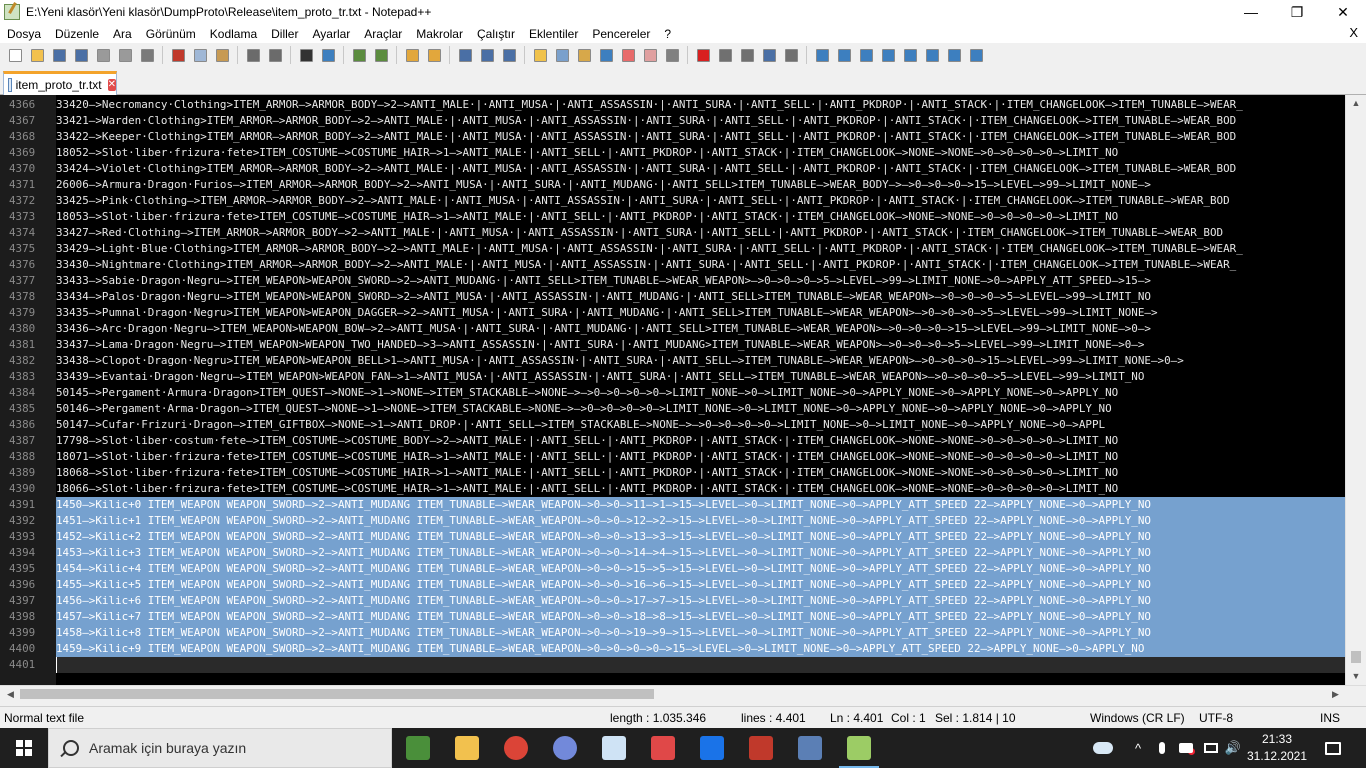 This screenshot has height=768, width=1366. What do you see at coordinates (26, 665) in the screenshot?
I see `line-number: 4401` at bounding box center [26, 665].